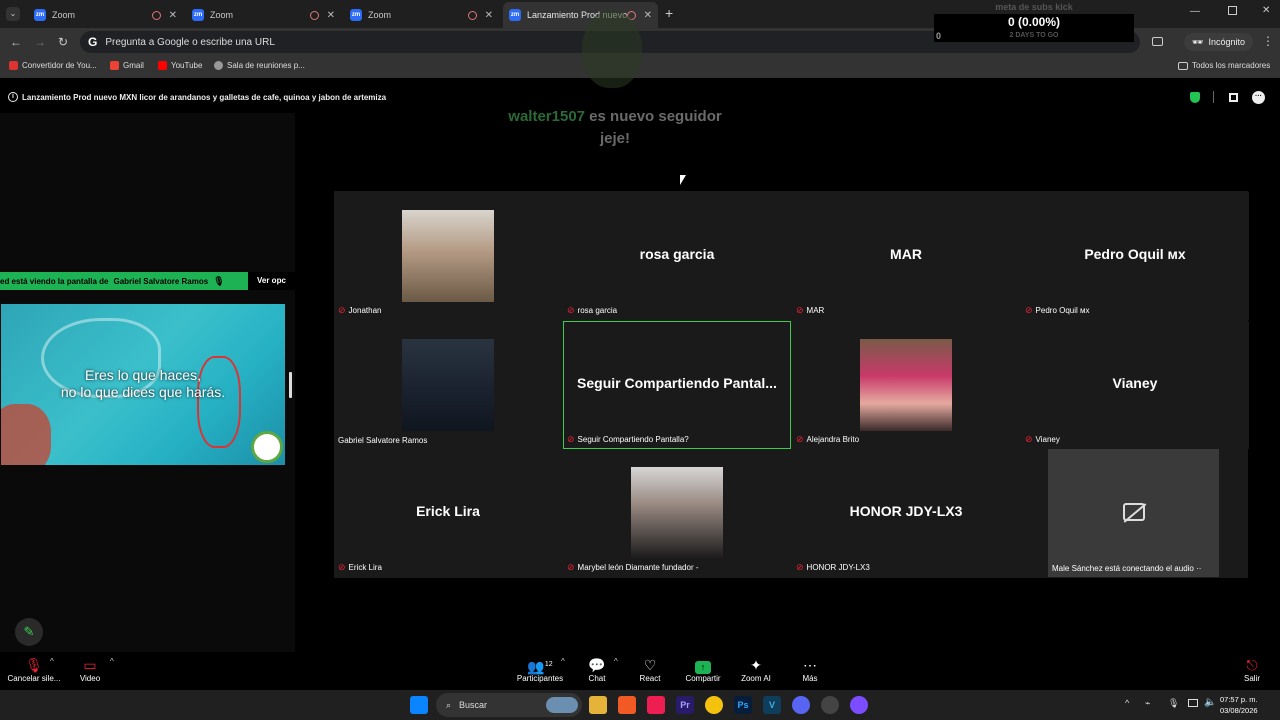  I want to click on pencil-button: ✎, so click(29, 632).